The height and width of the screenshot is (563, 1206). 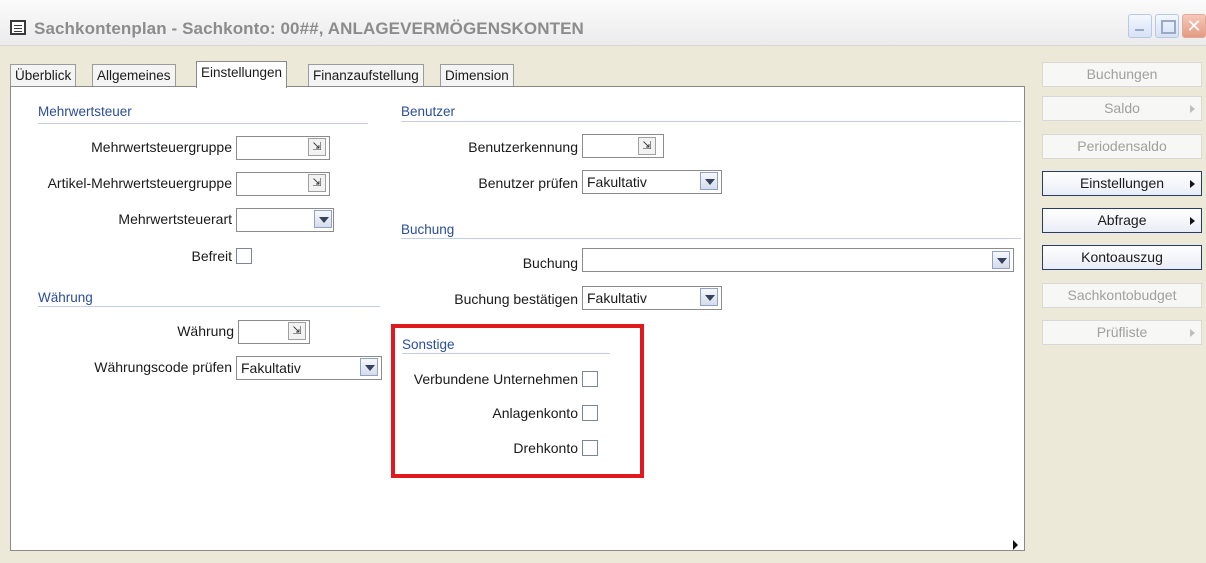 I want to click on buchung-select, so click(x=798, y=260).